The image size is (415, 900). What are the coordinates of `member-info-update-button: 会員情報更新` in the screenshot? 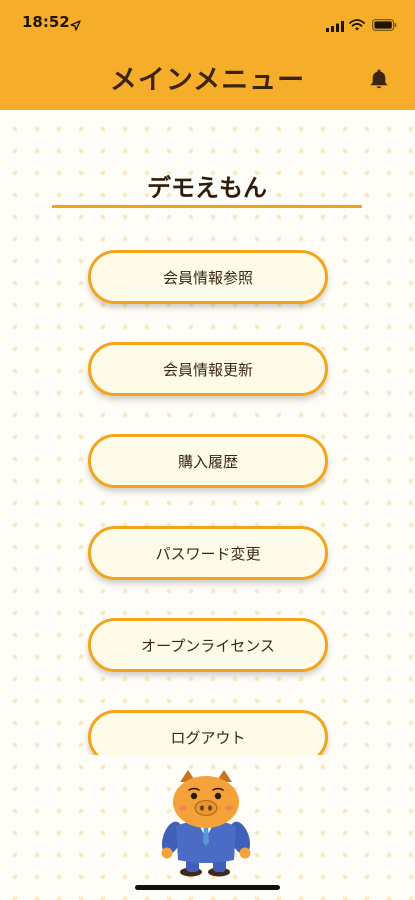 It's located at (208, 369).